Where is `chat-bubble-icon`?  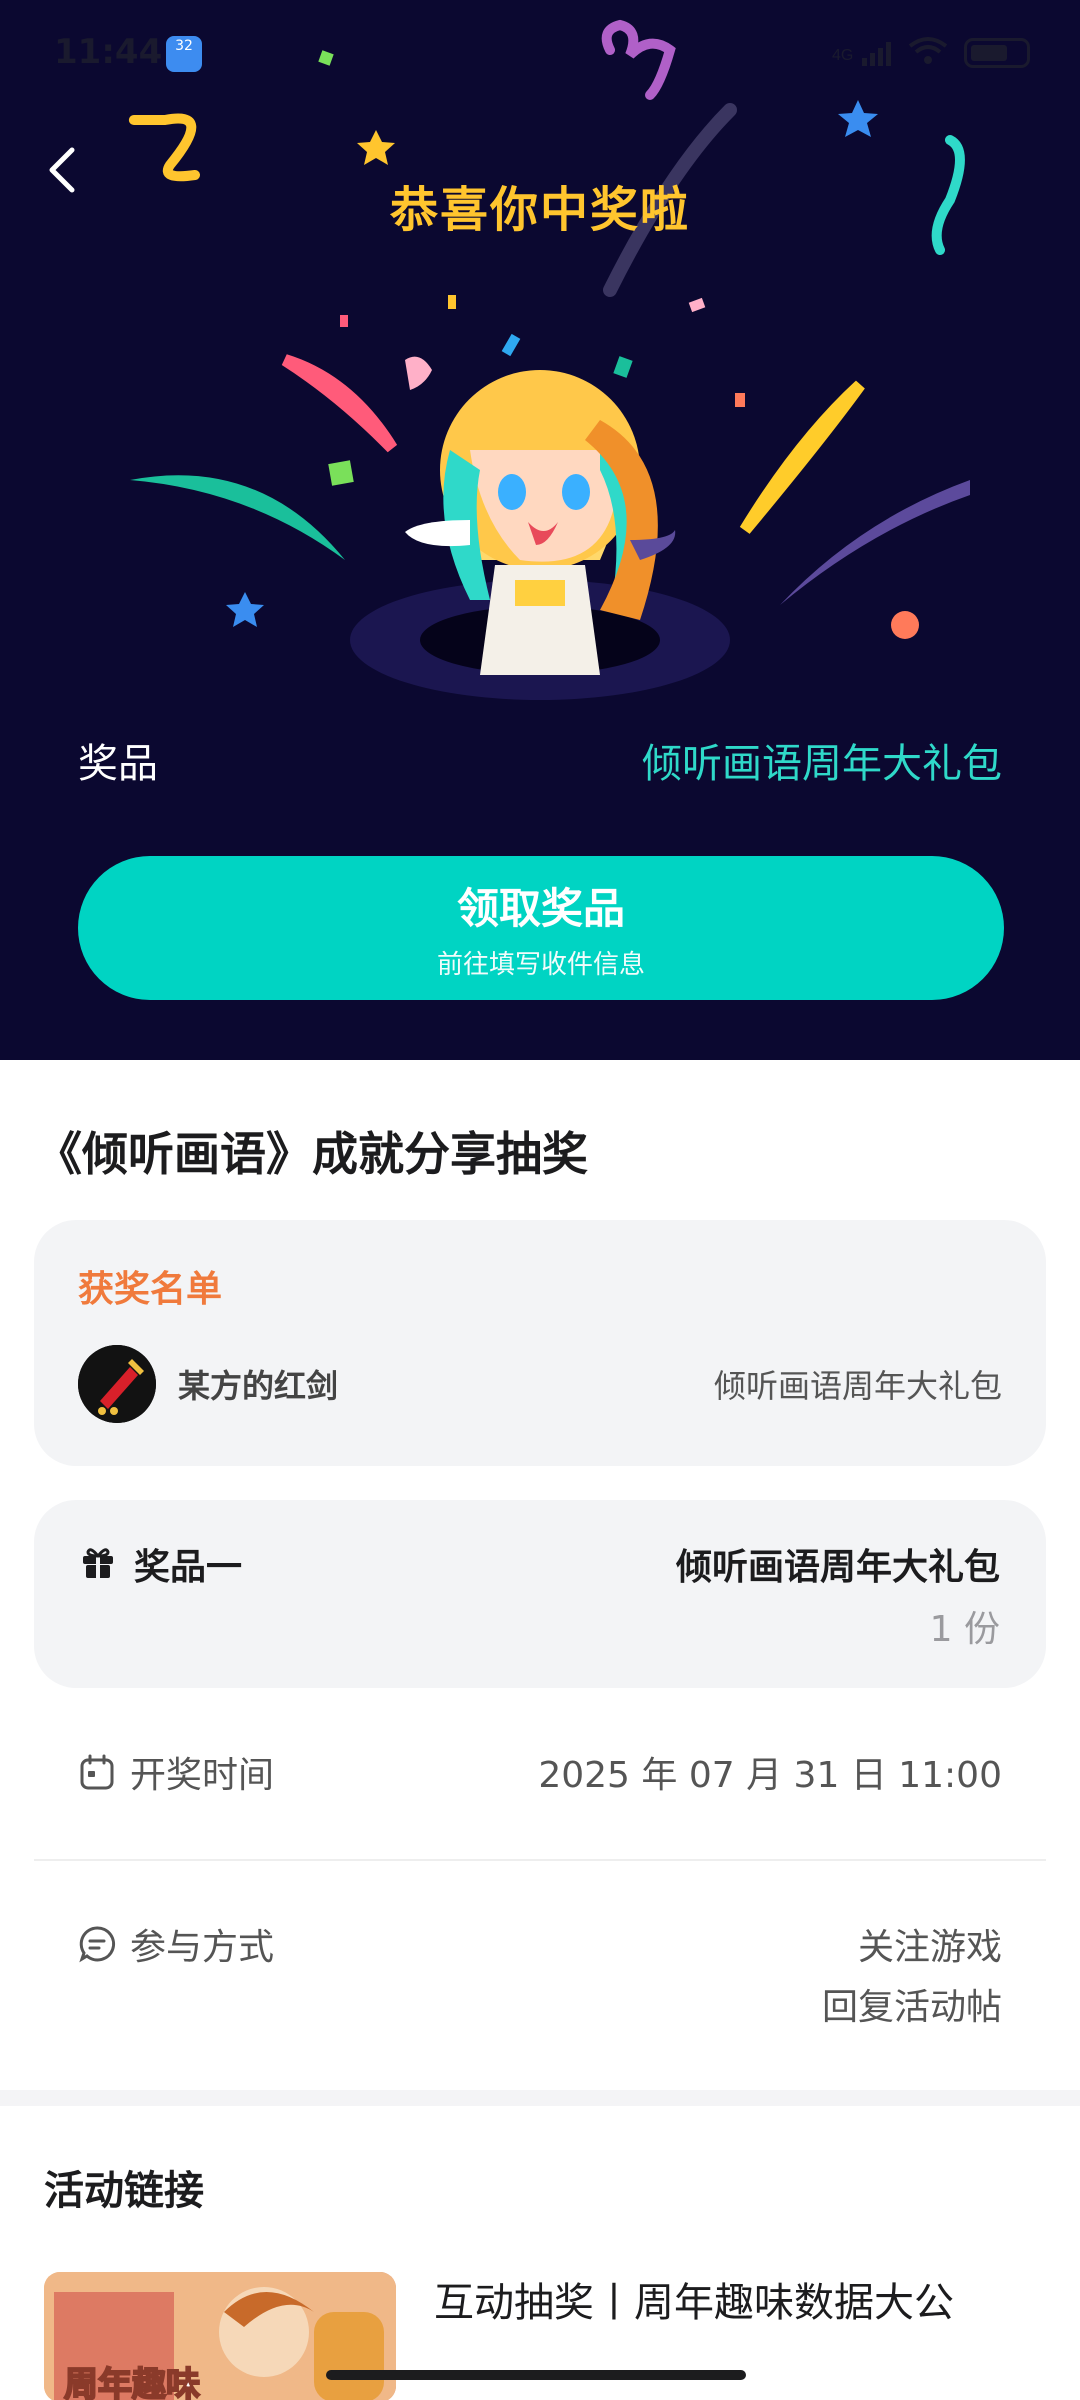 chat-bubble-icon is located at coordinates (97, 1944).